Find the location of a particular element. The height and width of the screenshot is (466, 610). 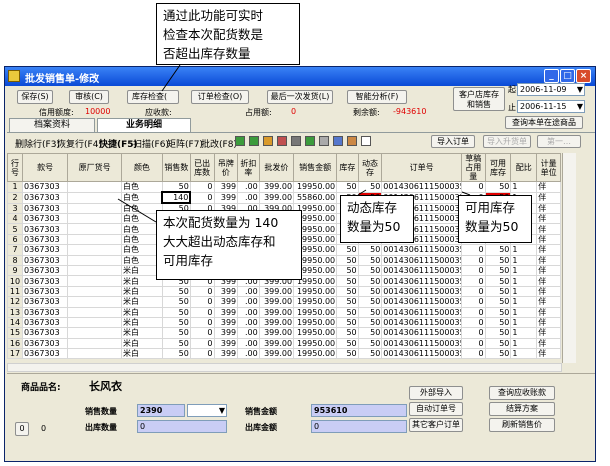

pointer-available is located at coordinates (466, 193).